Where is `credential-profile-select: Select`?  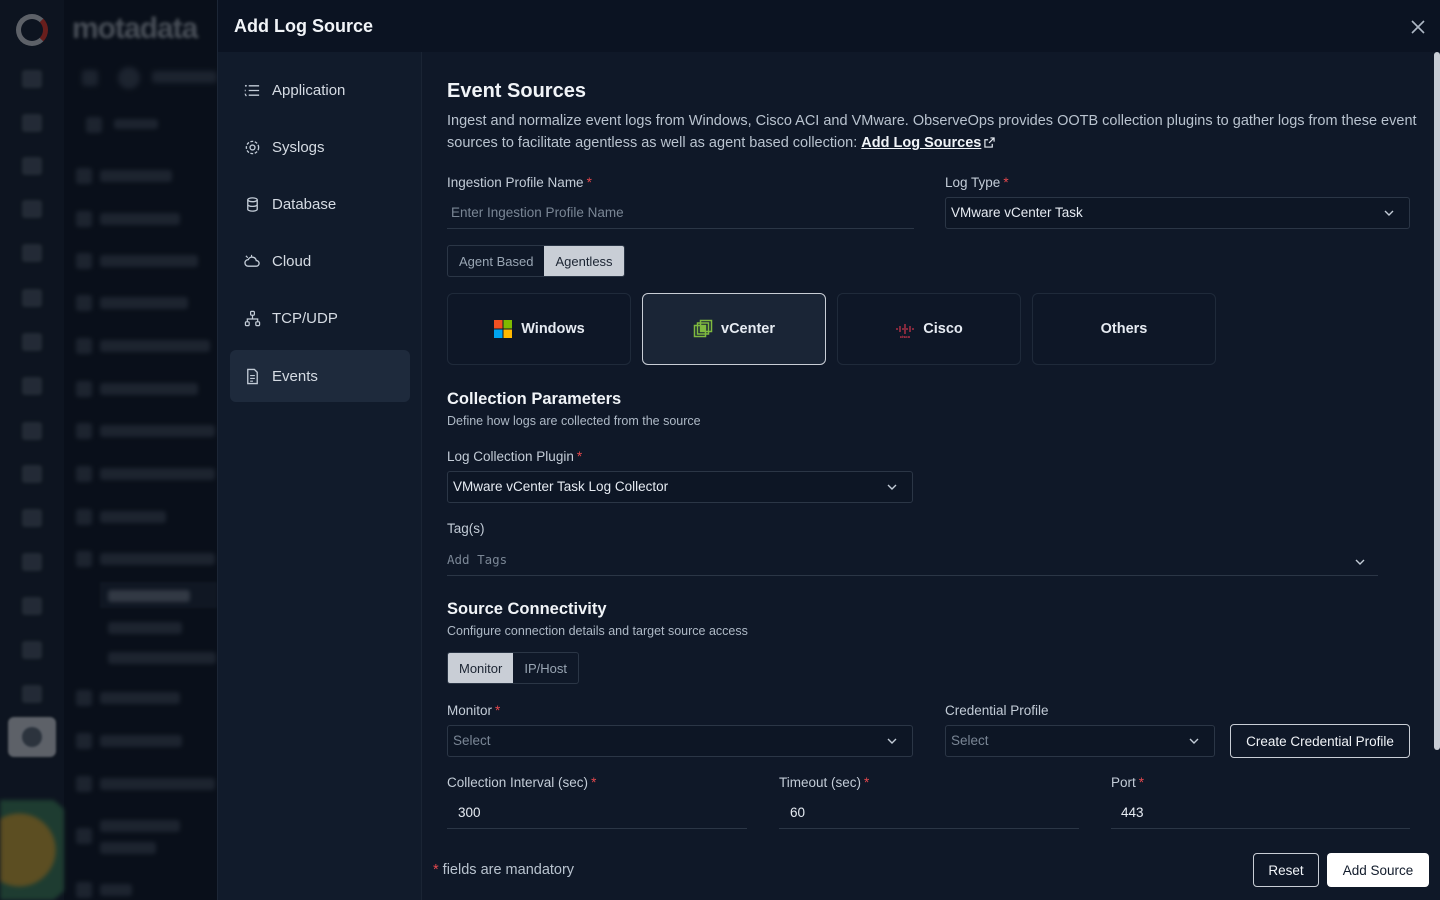
credential-profile-select: Select is located at coordinates (1080, 741).